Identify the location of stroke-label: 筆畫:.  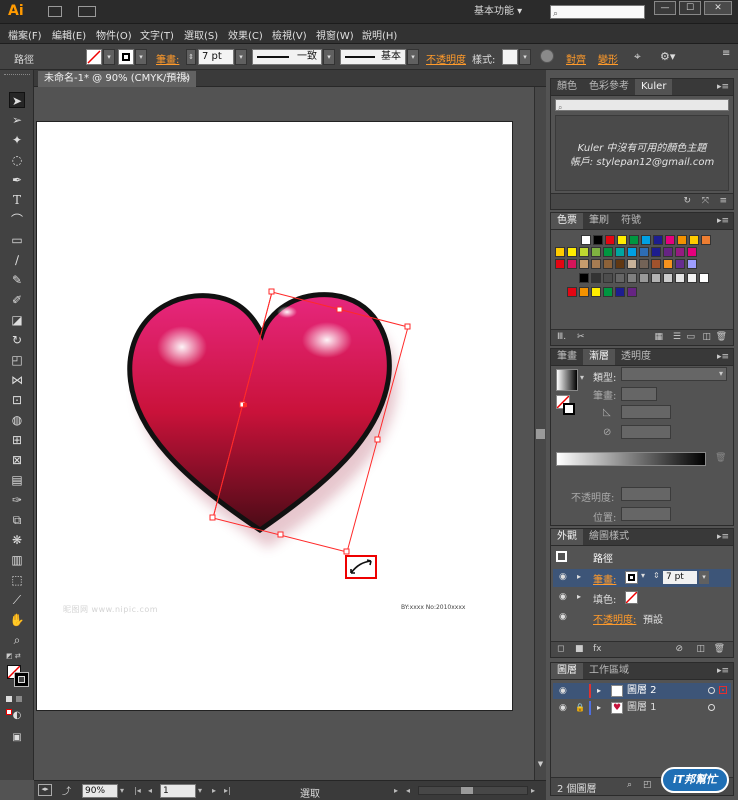
(167, 58).